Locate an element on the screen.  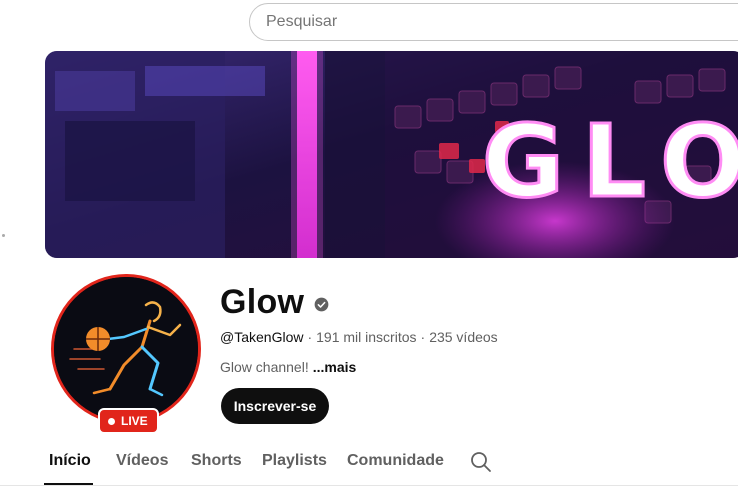
subscribe-button: Inscrever-se is located at coordinates (275, 406).